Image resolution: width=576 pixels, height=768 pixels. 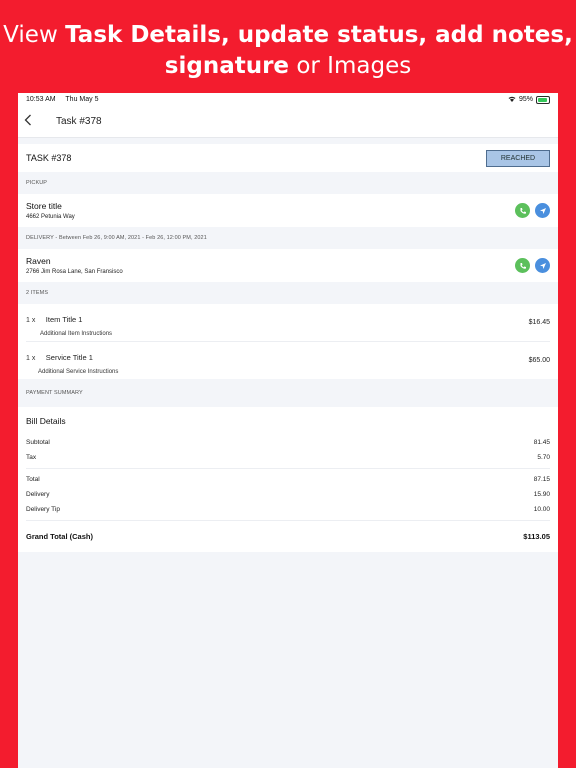 I want to click on pickup-card: Store title 4662 Petunia Way, so click(x=288, y=210).